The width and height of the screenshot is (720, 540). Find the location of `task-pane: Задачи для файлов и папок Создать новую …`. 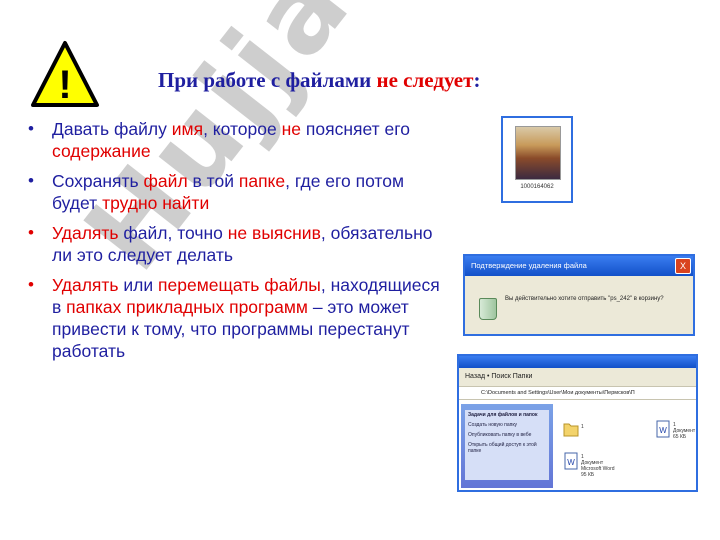

task-pane: Задачи для файлов и папок Создать новую … is located at coordinates (507, 446).